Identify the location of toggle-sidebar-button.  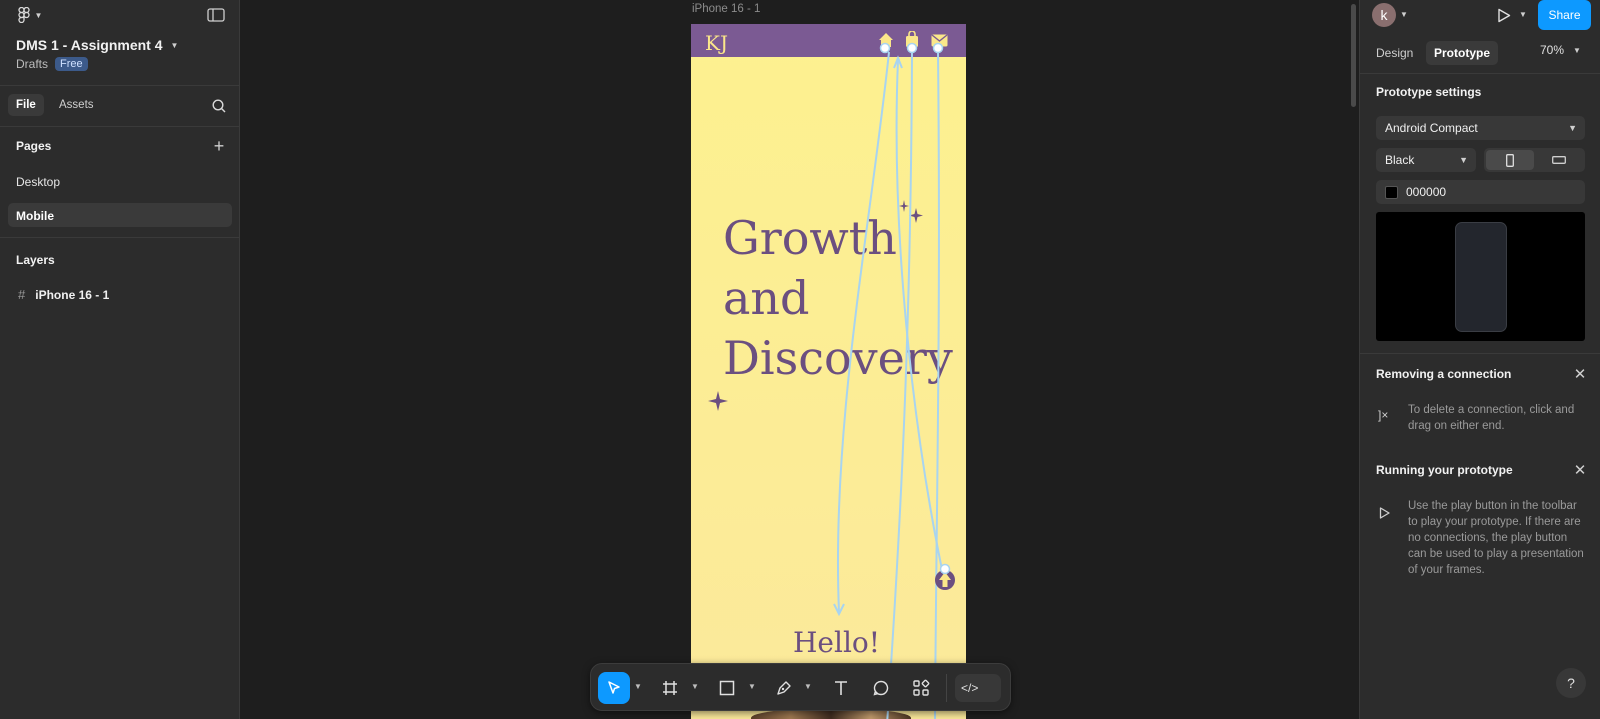
(216, 15).